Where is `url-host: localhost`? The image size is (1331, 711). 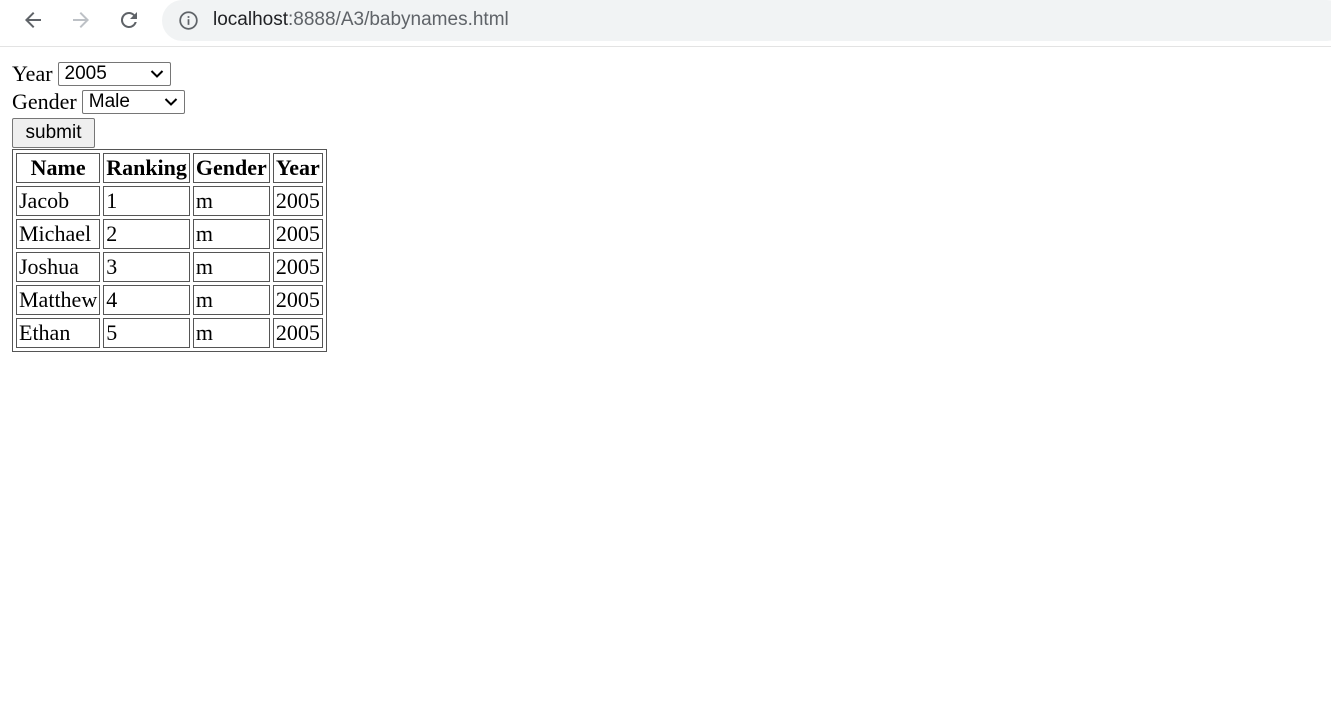 url-host: localhost is located at coordinates (250, 19).